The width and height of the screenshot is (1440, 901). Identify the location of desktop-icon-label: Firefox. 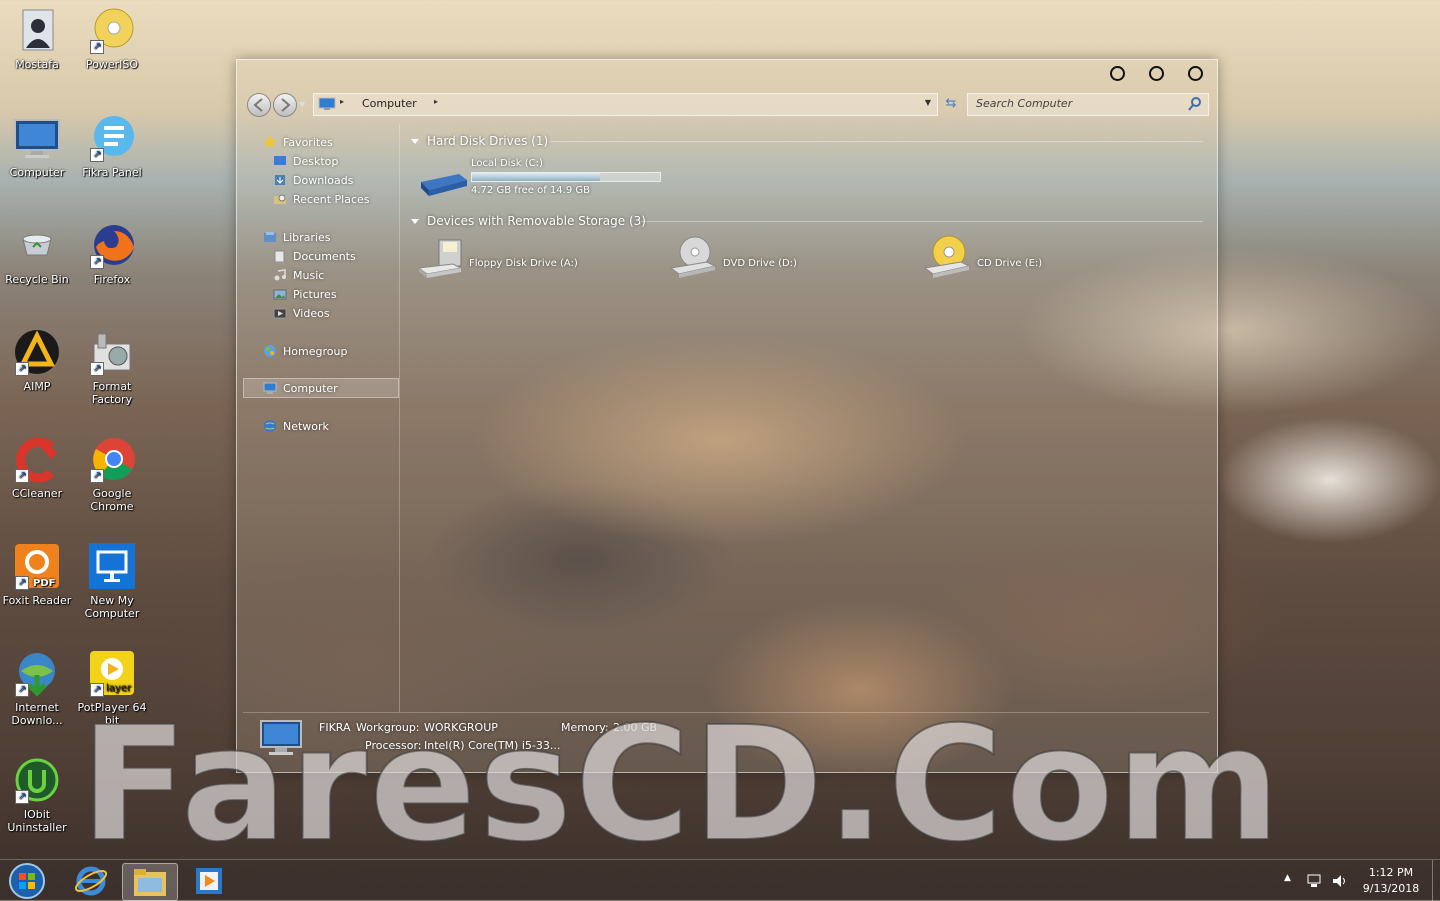
(112, 279).